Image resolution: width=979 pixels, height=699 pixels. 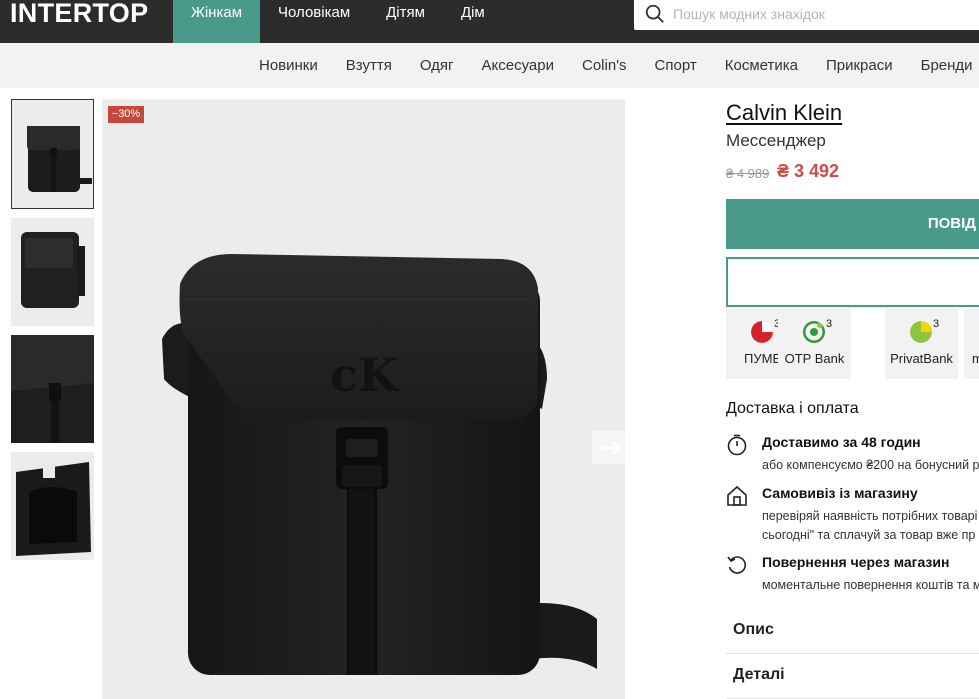 I want to click on main-nav: Жінкам Чоловікам Дітям Дім, so click(x=338, y=21).